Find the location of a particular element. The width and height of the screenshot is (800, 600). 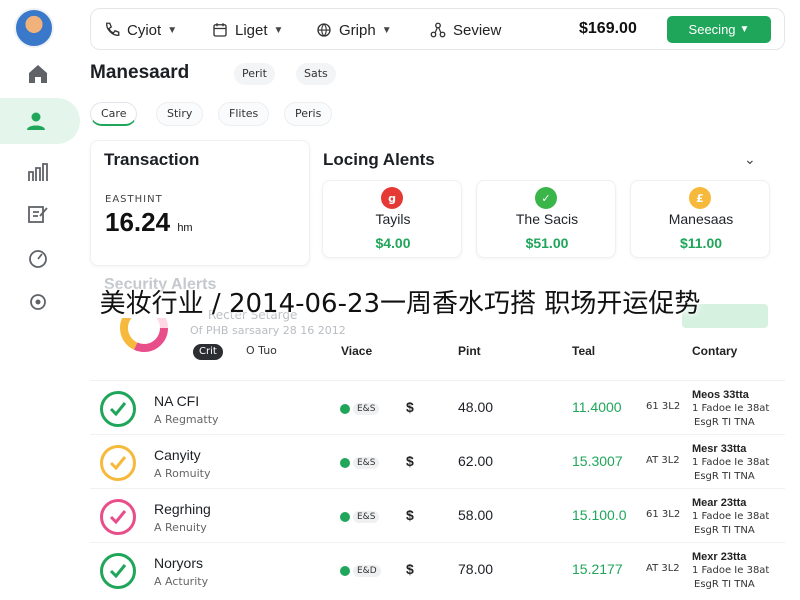

column-header-pint: Pint is located at coordinates (469, 351).